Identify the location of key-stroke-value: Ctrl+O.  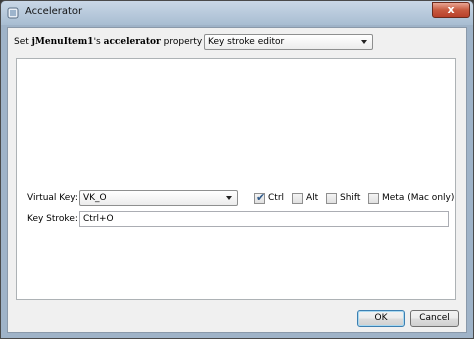
(98, 219).